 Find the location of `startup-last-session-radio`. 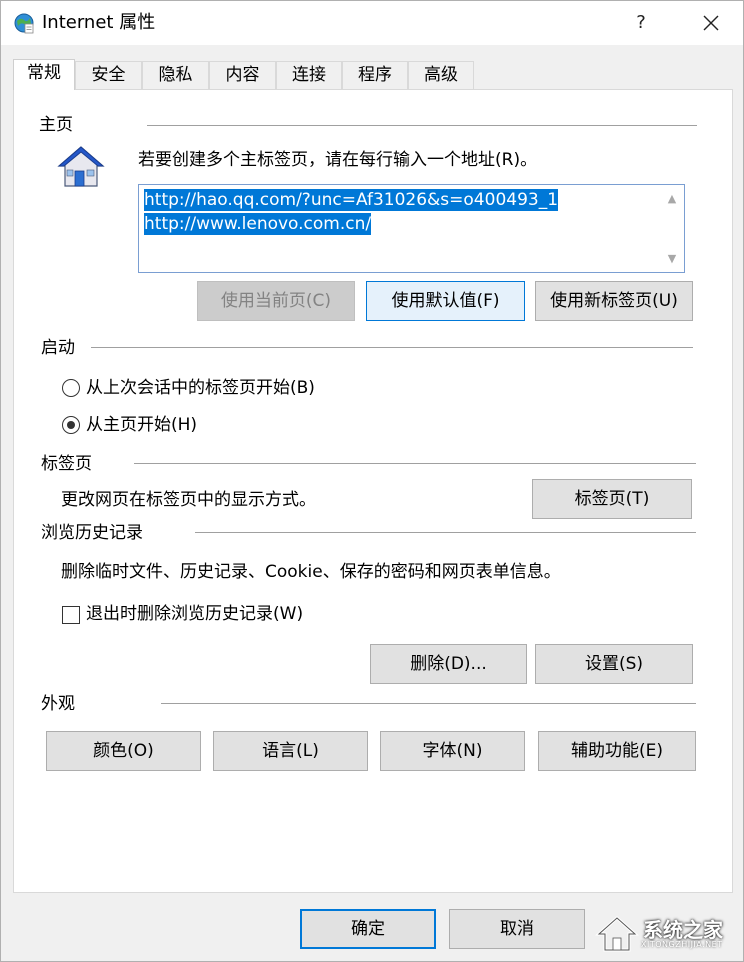

startup-last-session-radio is located at coordinates (71, 388).